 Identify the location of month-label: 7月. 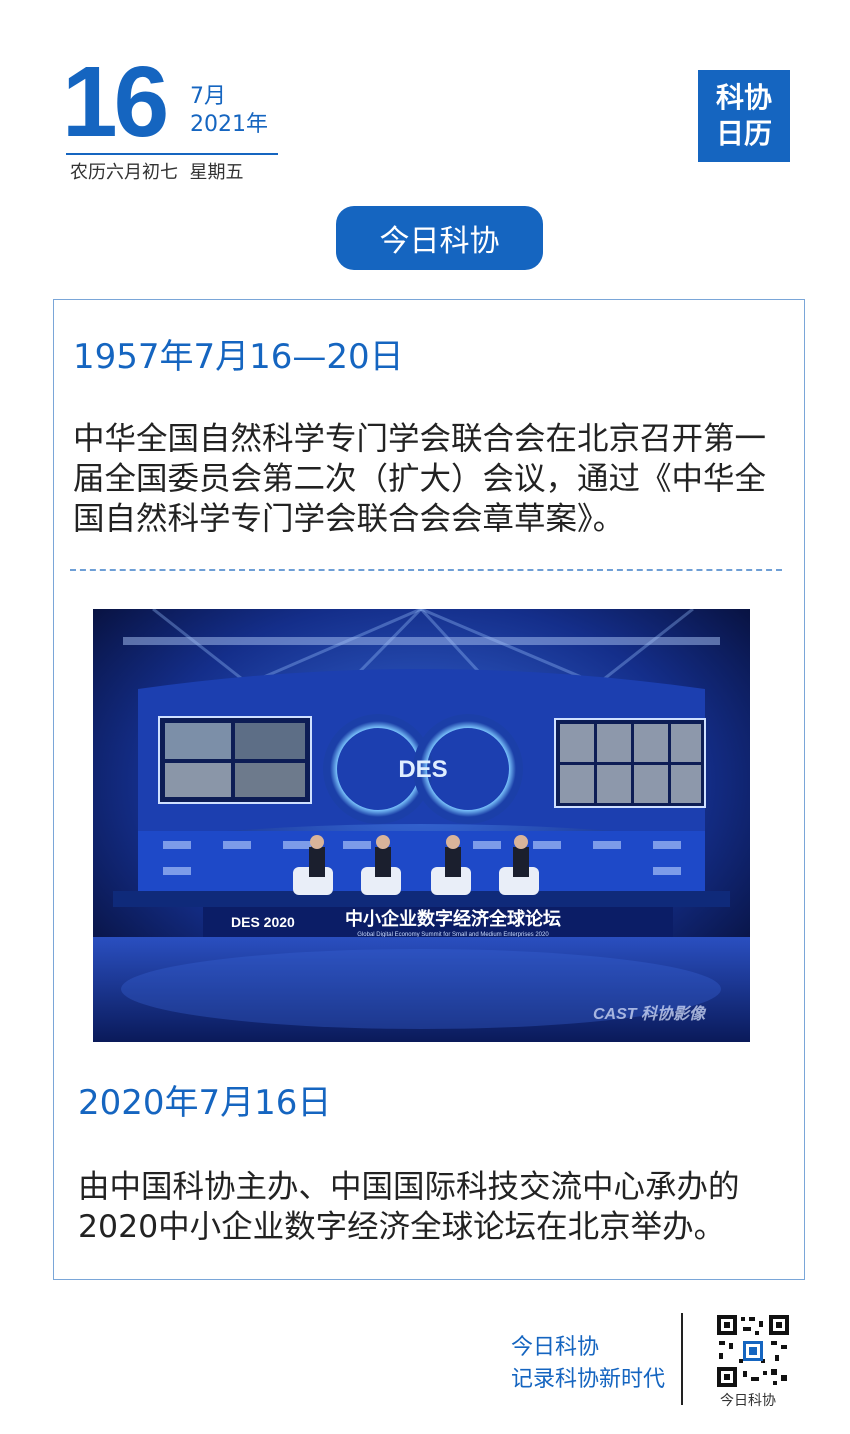
(208, 96).